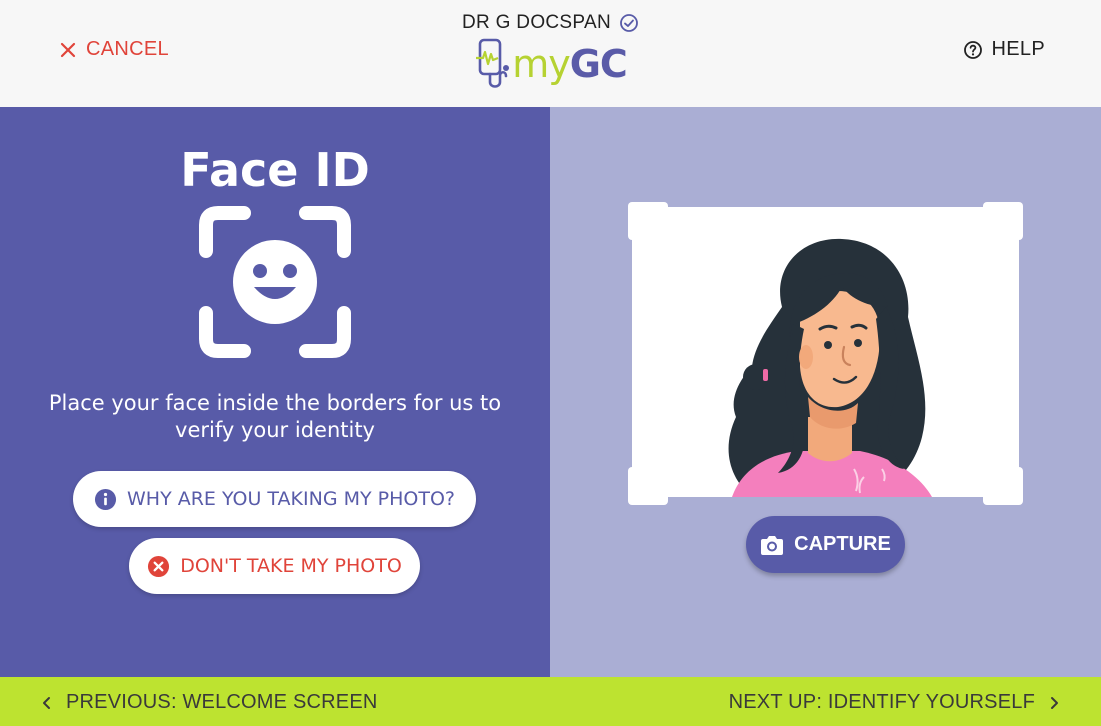 Image resolution: width=1101 pixels, height=726 pixels. Describe the element at coordinates (105, 499) in the screenshot. I see `info-icon` at that location.